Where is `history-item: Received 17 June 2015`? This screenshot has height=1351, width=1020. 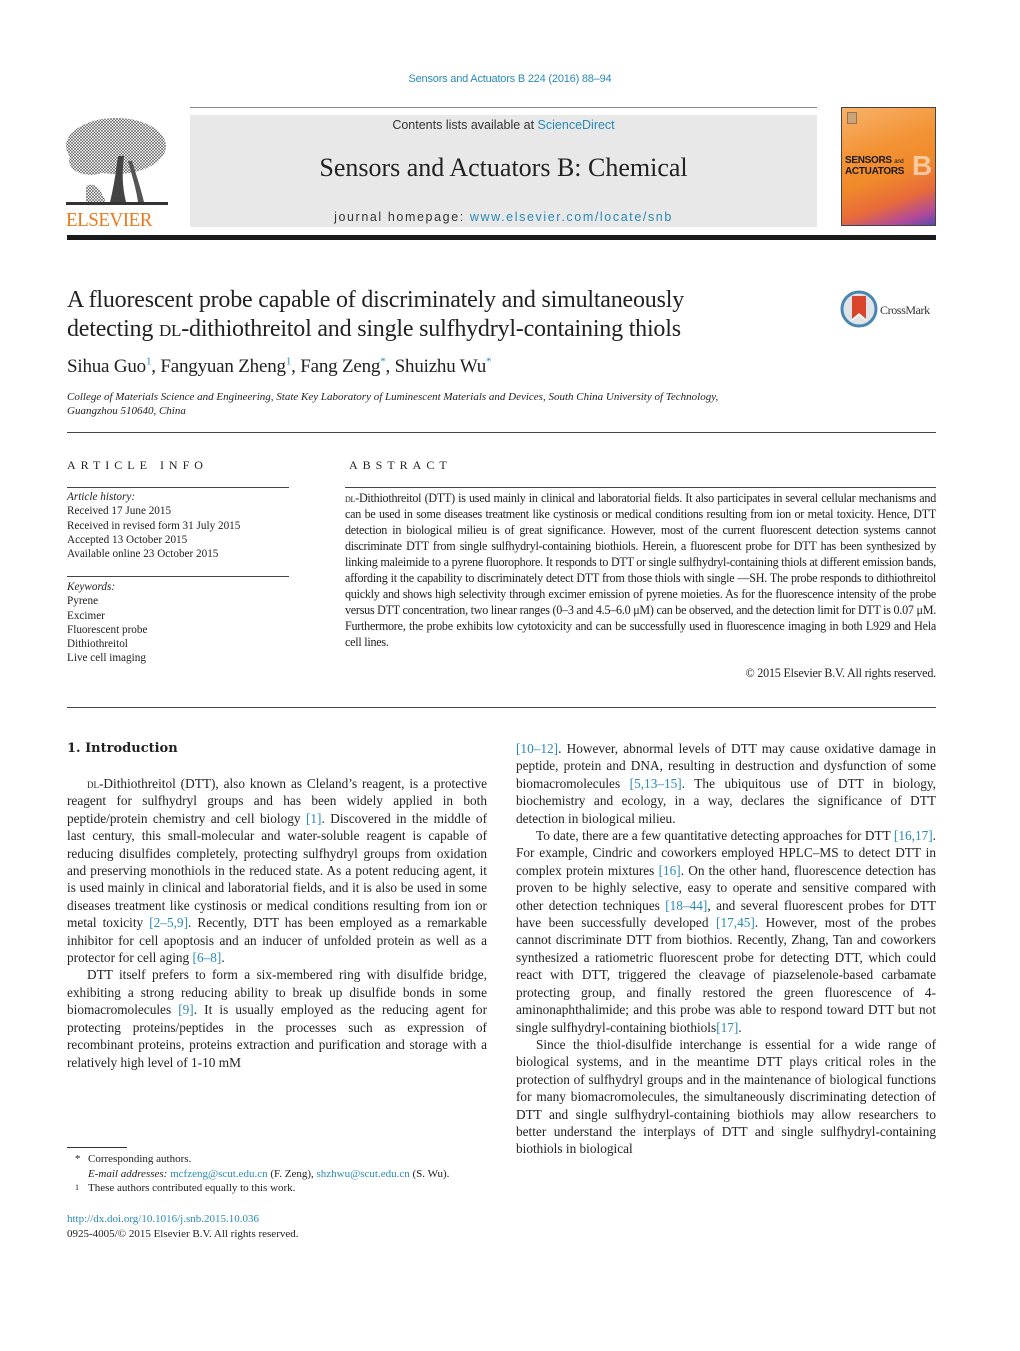
history-item: Received 17 June 2015 is located at coordinates (119, 511).